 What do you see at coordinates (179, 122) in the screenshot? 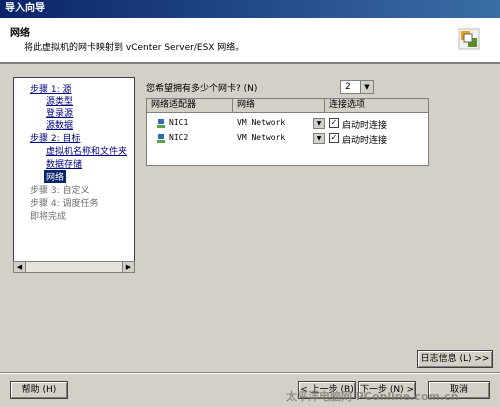
I see `row1-adapter: NIC1` at bounding box center [179, 122].